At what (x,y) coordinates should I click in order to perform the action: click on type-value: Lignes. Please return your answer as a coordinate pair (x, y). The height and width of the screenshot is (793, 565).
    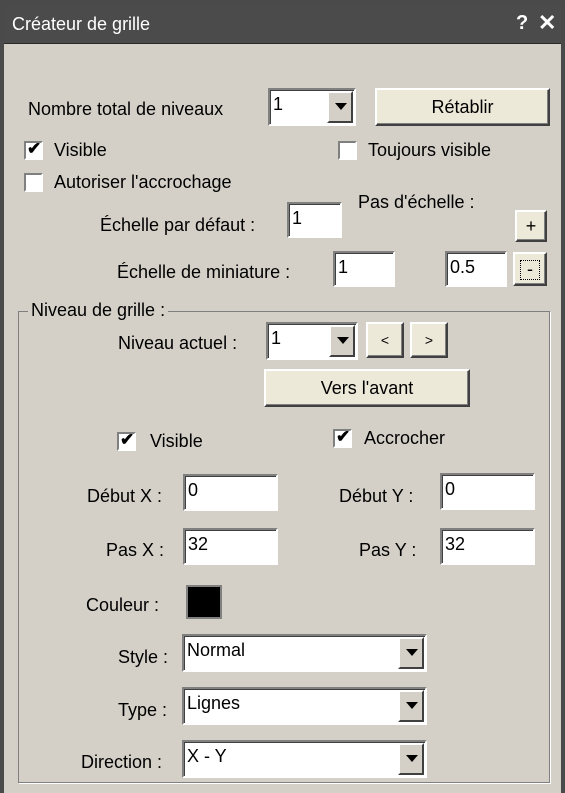
    Looking at the image, I should click on (214, 703).